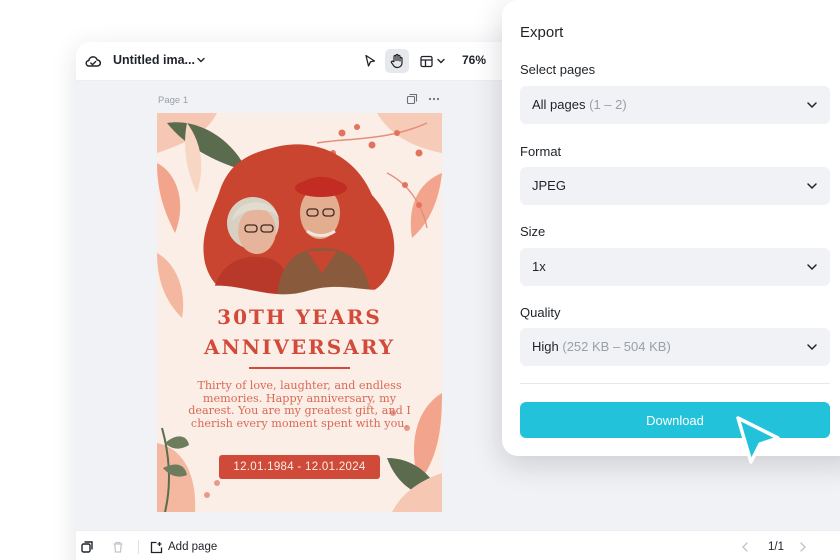  What do you see at coordinates (675, 347) in the screenshot?
I see `quality-dropdown: High (252 KB – 504 KB)` at bounding box center [675, 347].